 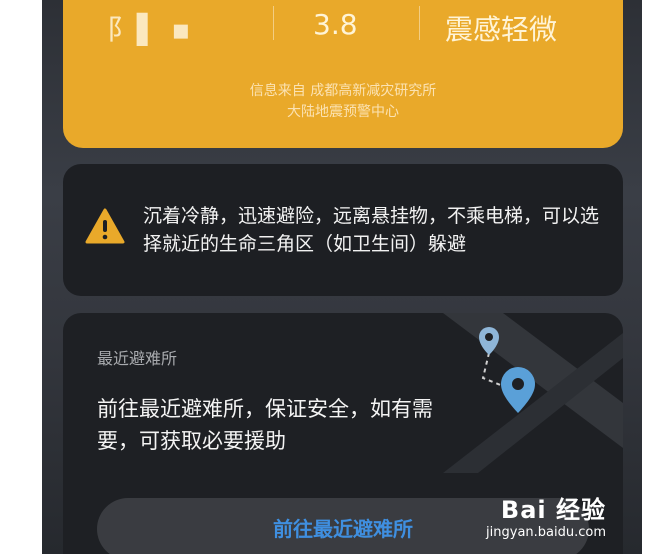 I want to click on watermark-logo: Bai 经验, so click(x=553, y=510).